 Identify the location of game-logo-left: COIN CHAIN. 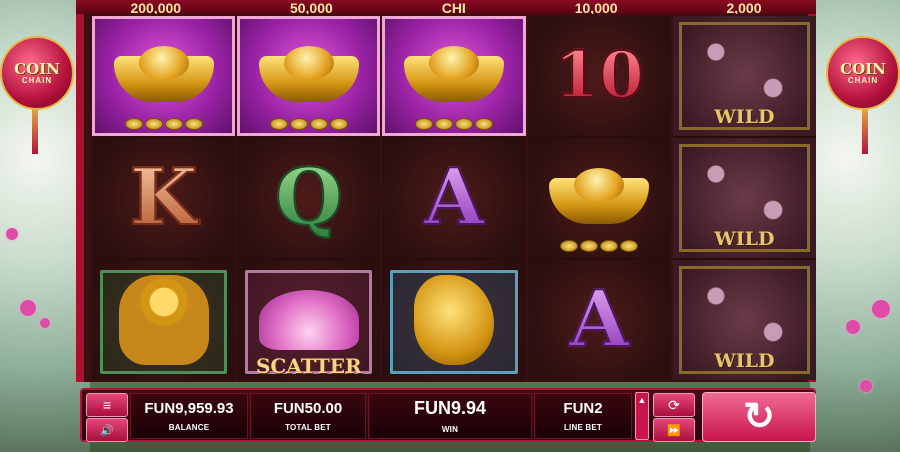
(37, 73).